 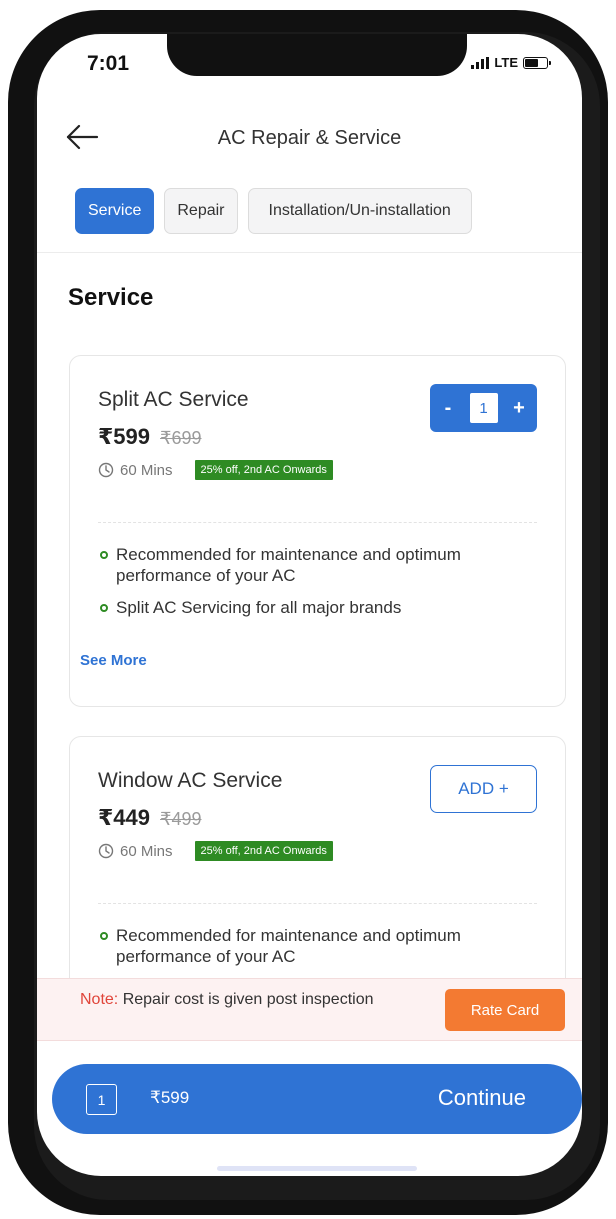 I want to click on tab-service: Service, so click(x=115, y=211).